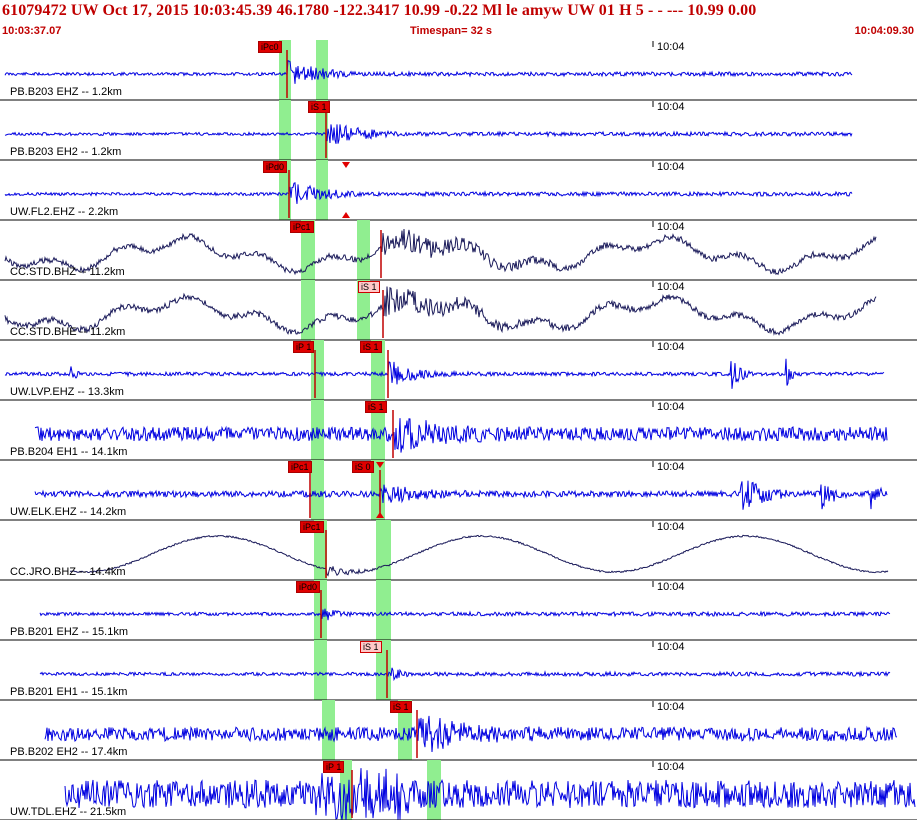  Describe the element at coordinates (65, 152) in the screenshot. I see `channel-label: PB.B203 EH2 -- 1.2km` at that location.